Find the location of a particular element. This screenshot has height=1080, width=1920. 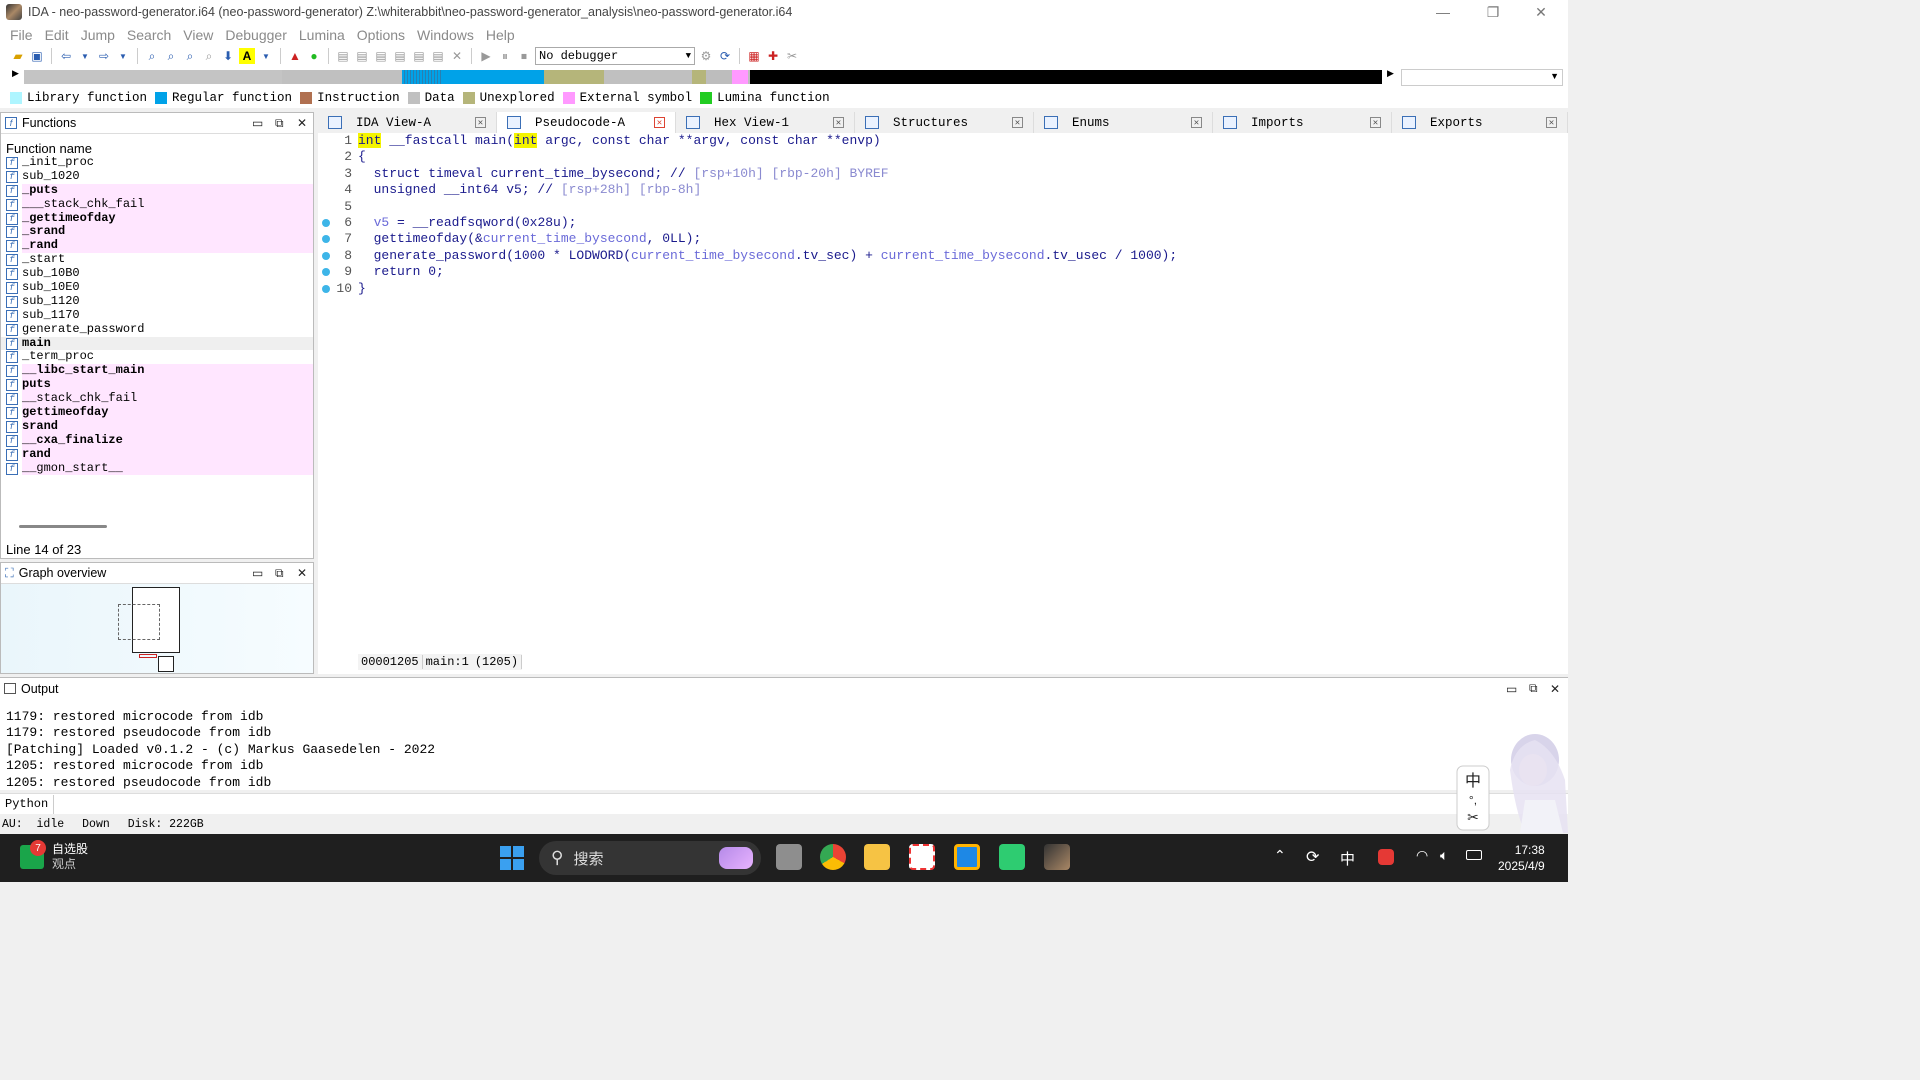

function-row: f sub_10E0 is located at coordinates (157, 287).